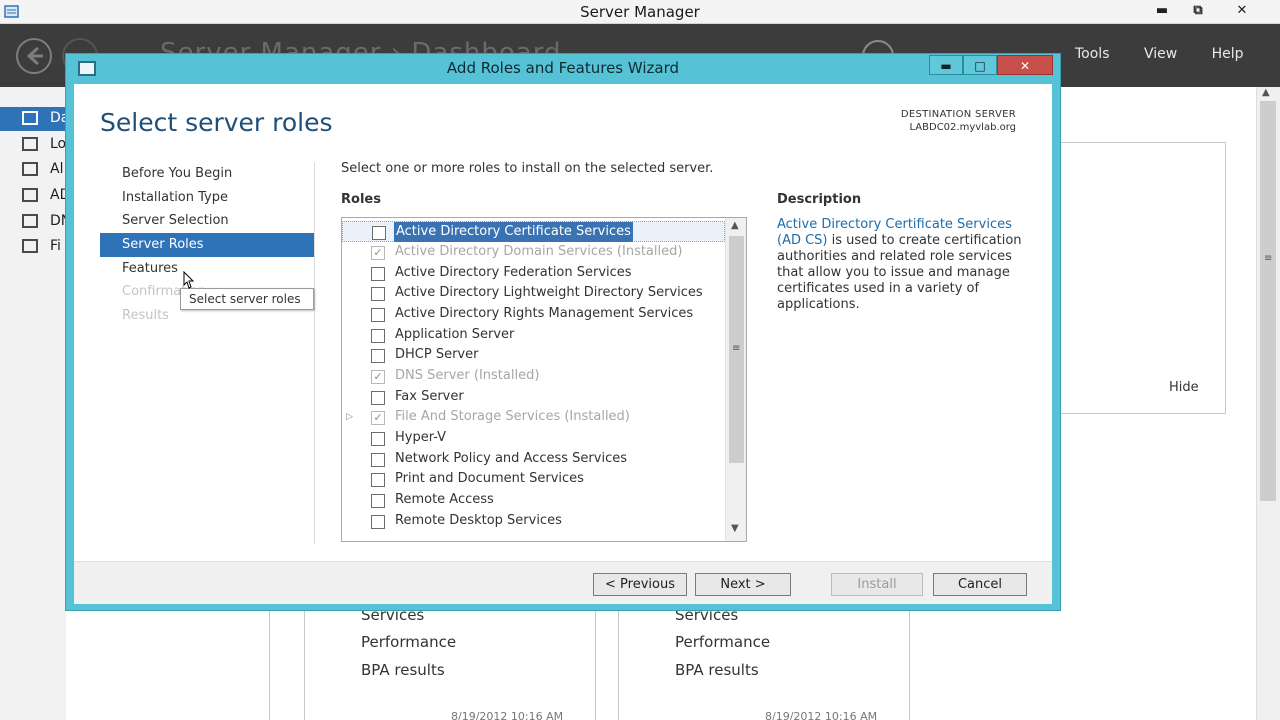  What do you see at coordinates (563, 582) in the screenshot?
I see `wizard-footer: < Previous Next > Install Cancel` at bounding box center [563, 582].